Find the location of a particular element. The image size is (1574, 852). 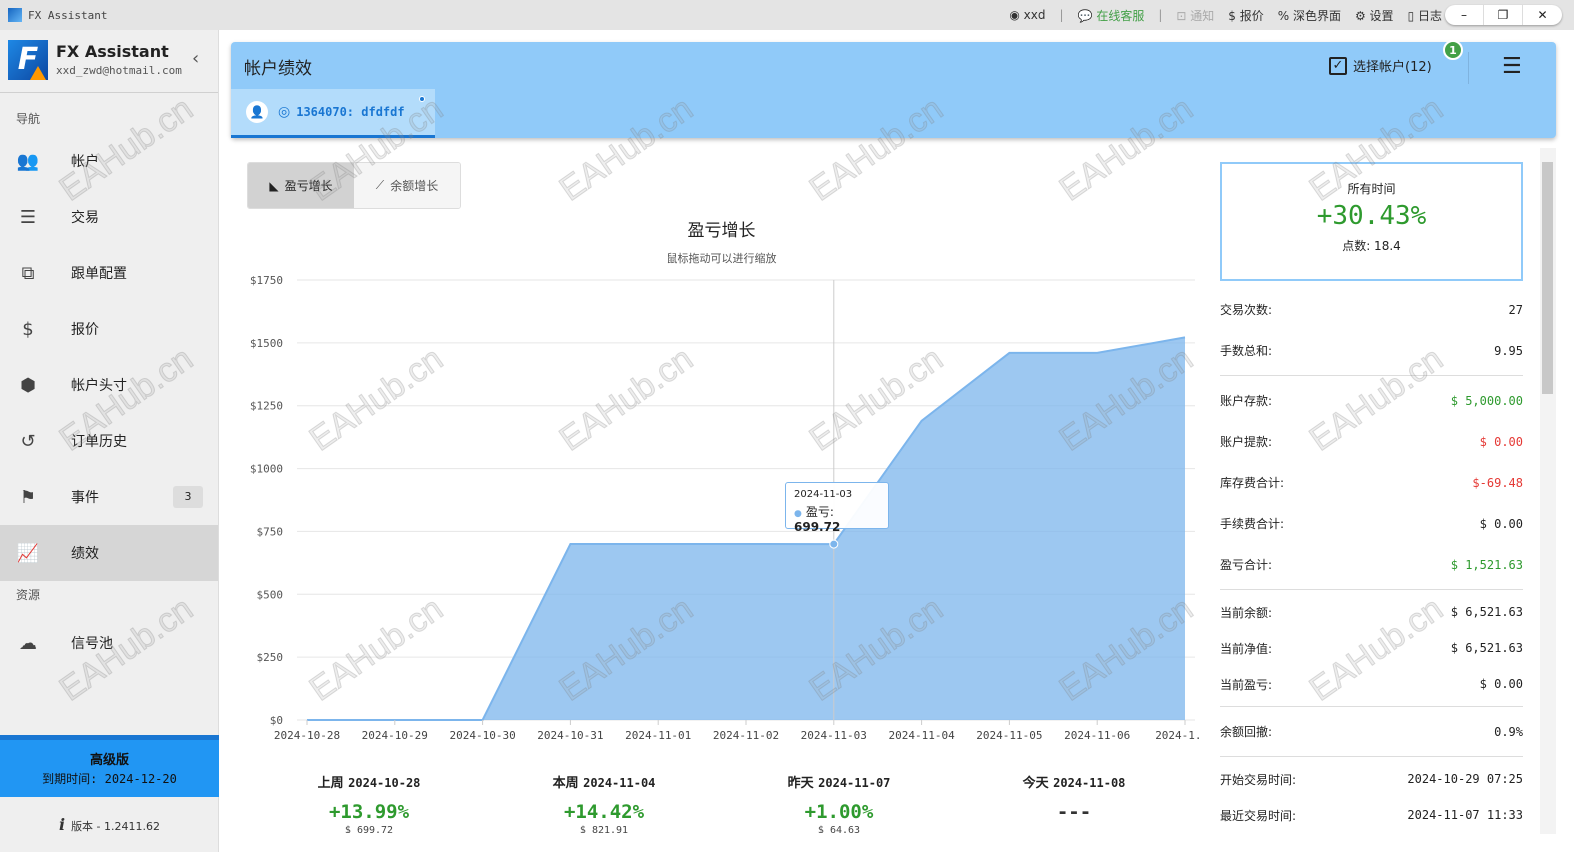

version-info: i 版本 - 1.2411.62 is located at coordinates (109, 824).